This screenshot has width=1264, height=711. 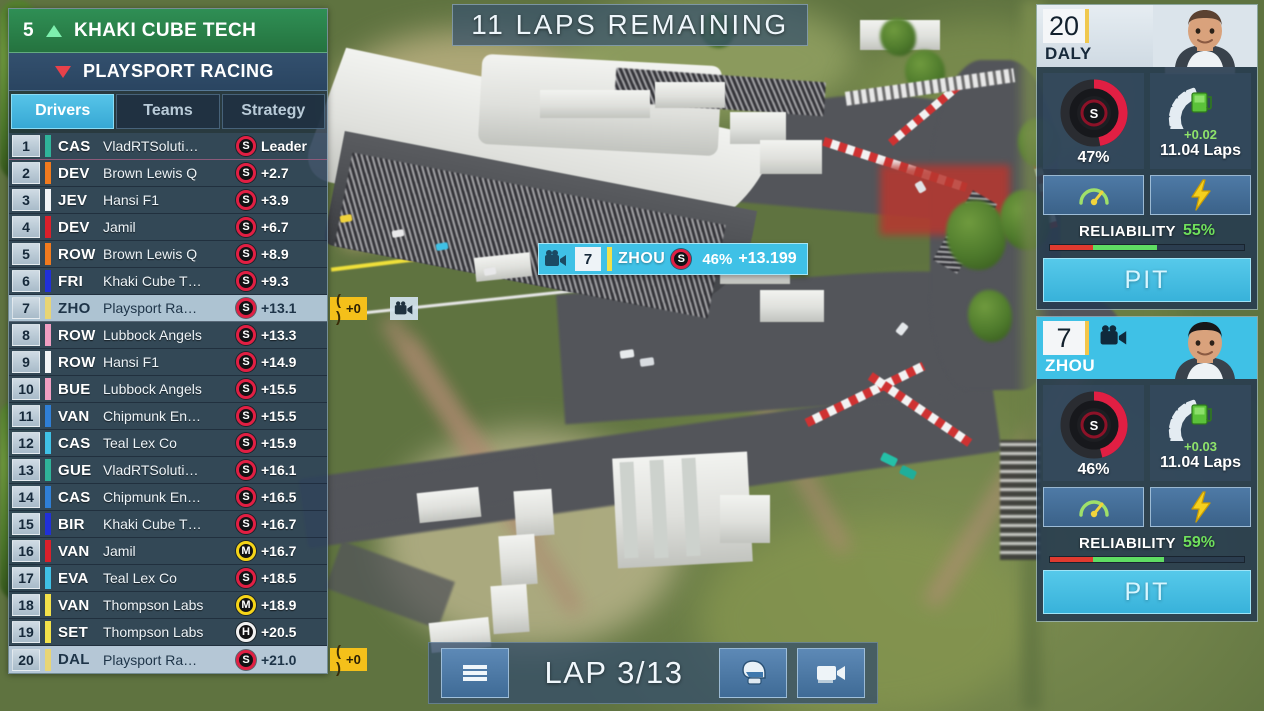 I want to click on tab-teams: Teams, so click(x=168, y=111).